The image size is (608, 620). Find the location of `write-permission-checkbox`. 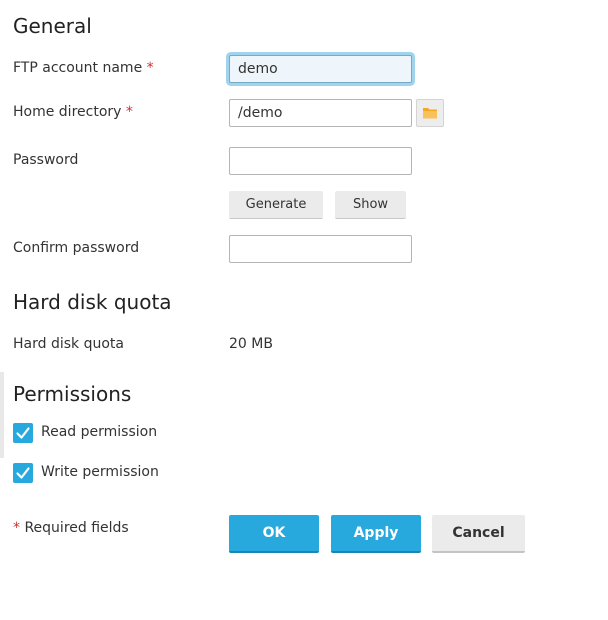

write-permission-checkbox is located at coordinates (23, 473).